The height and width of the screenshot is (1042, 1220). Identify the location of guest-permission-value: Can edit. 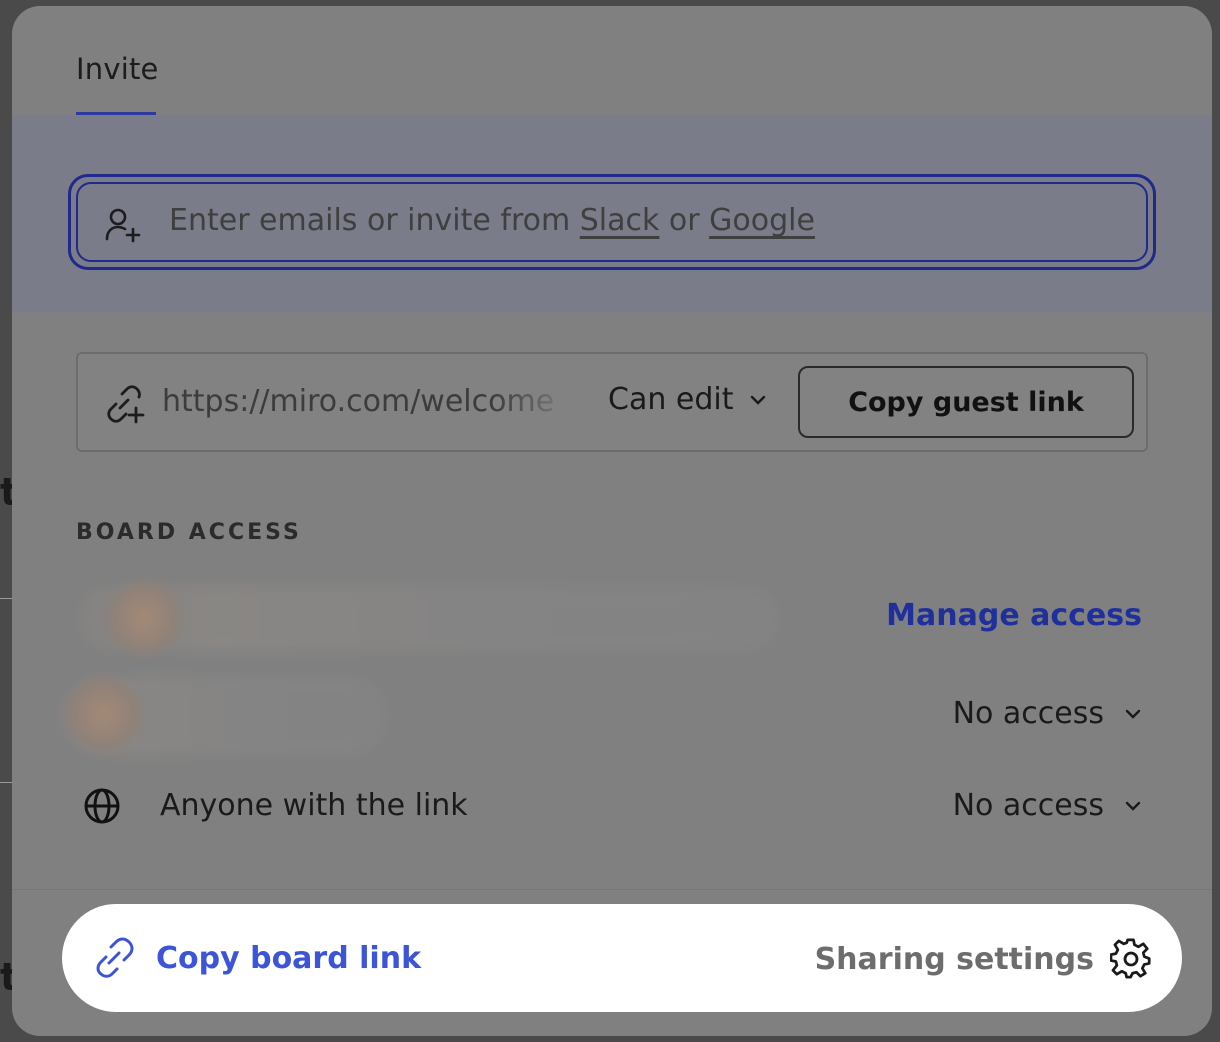
(671, 399).